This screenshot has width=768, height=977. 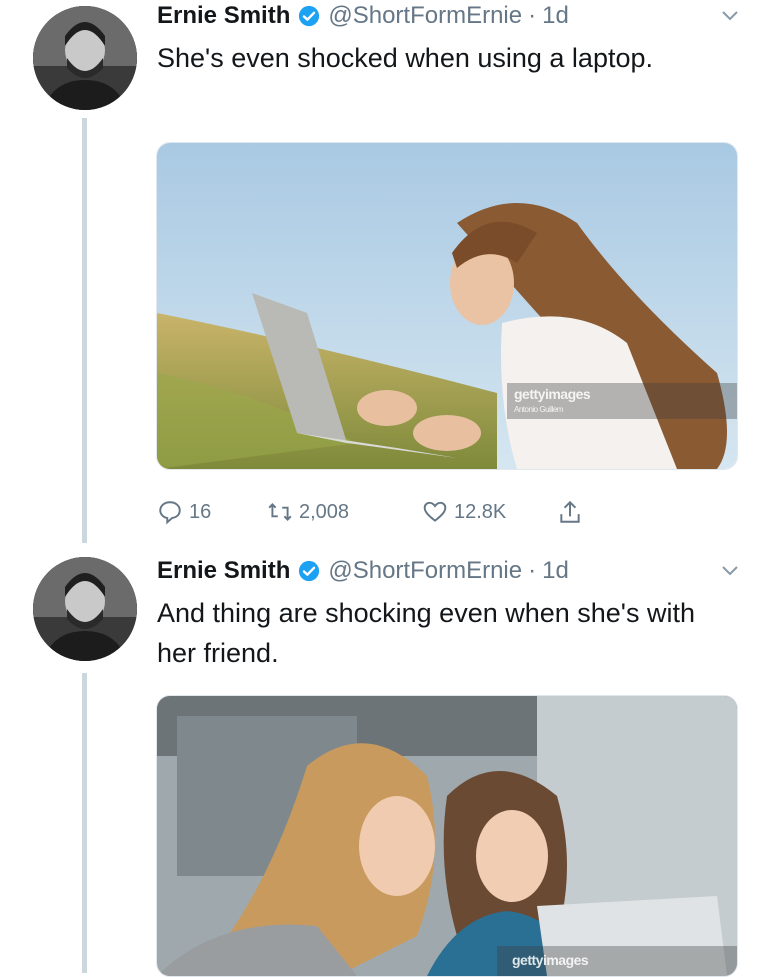 I want to click on retweet-icon, so click(x=280, y=512).